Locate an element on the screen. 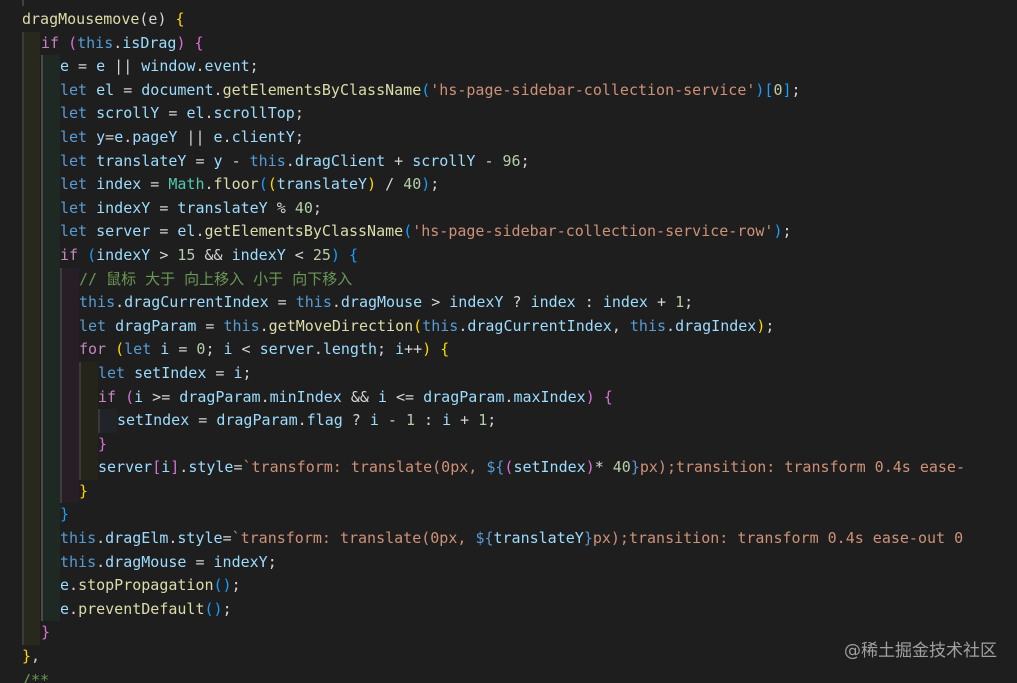 Image resolution: width=1017 pixels, height=683 pixels. code-line: this.dragMouse = indexY; is located at coordinates (508, 562).